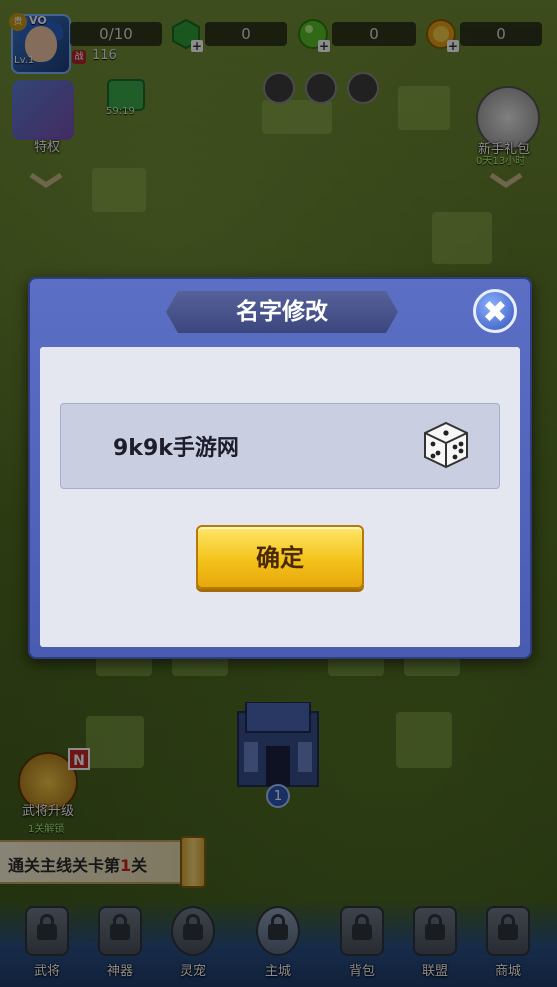 The width and height of the screenshot is (557, 987). Describe the element at coordinates (495, 311) in the screenshot. I see `close-button: ✖` at that location.